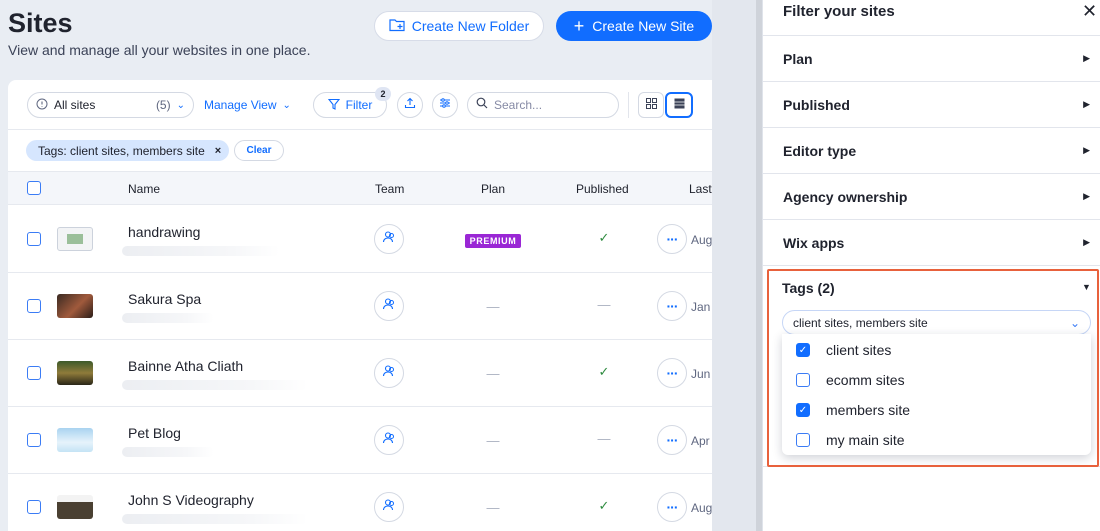 Image resolution: width=1100 pixels, height=531 pixels. Describe the element at coordinates (845, 197) in the screenshot. I see `section-label: Agency ownership` at that location.